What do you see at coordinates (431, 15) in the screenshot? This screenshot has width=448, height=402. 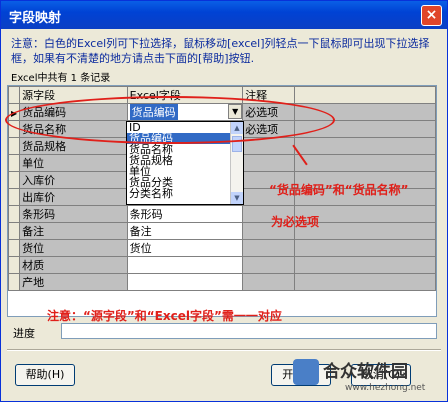 I see `close-button: ×` at bounding box center [431, 15].